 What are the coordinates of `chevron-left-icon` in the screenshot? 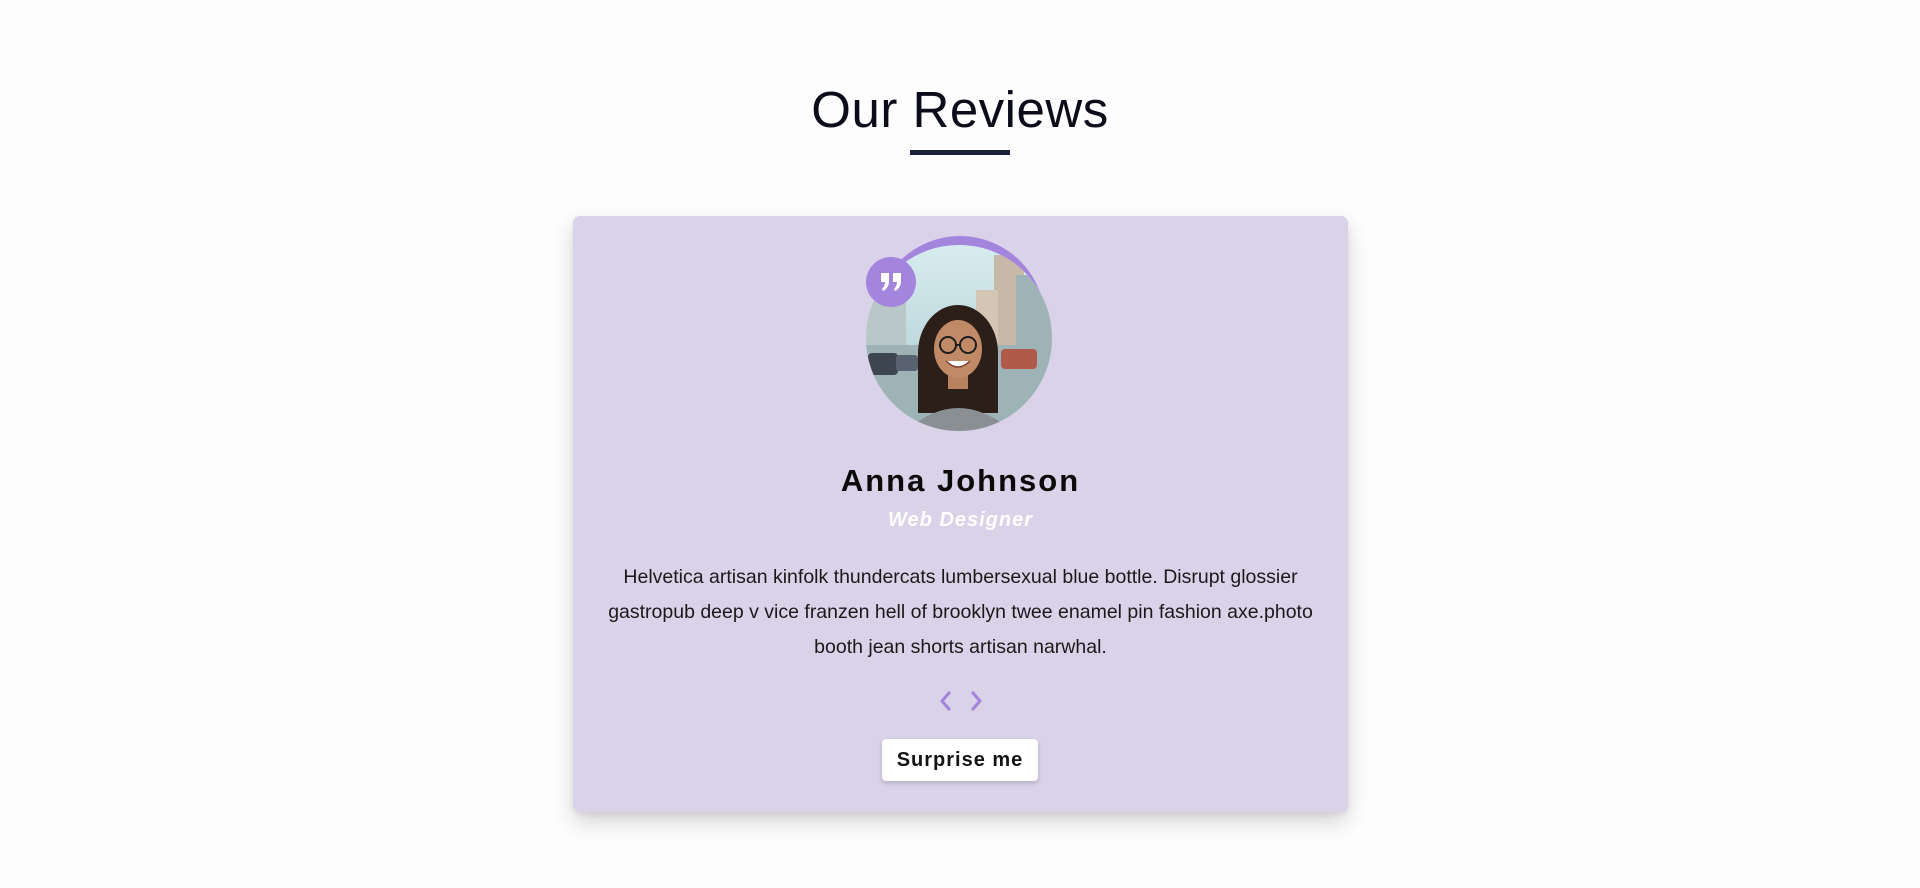 It's located at (945, 701).